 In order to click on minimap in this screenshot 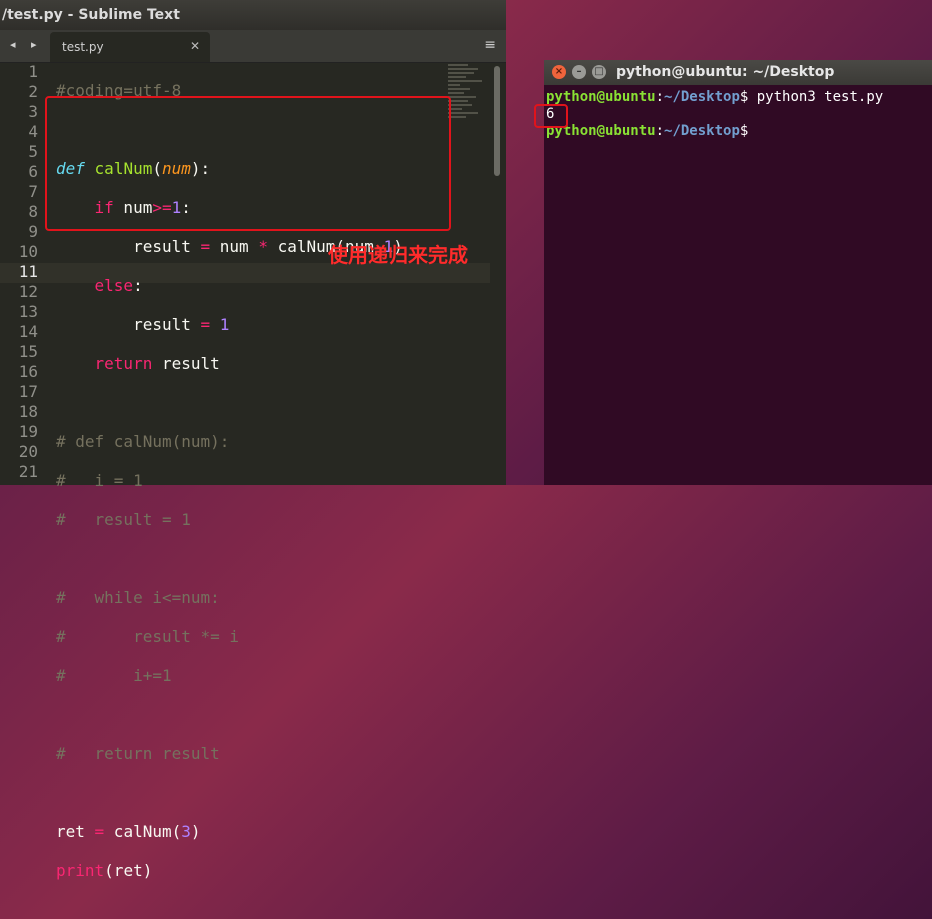, I will do `click(469, 132)`.